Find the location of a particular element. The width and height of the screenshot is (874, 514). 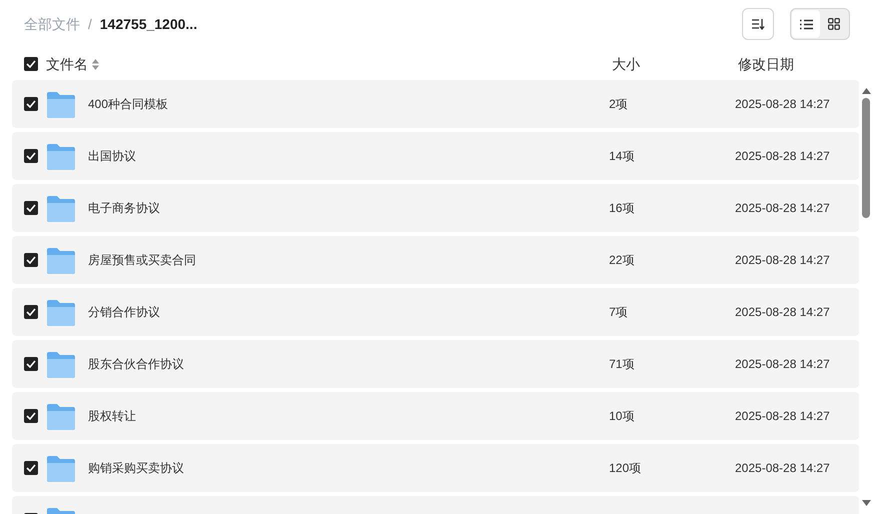

sort-button is located at coordinates (758, 24).